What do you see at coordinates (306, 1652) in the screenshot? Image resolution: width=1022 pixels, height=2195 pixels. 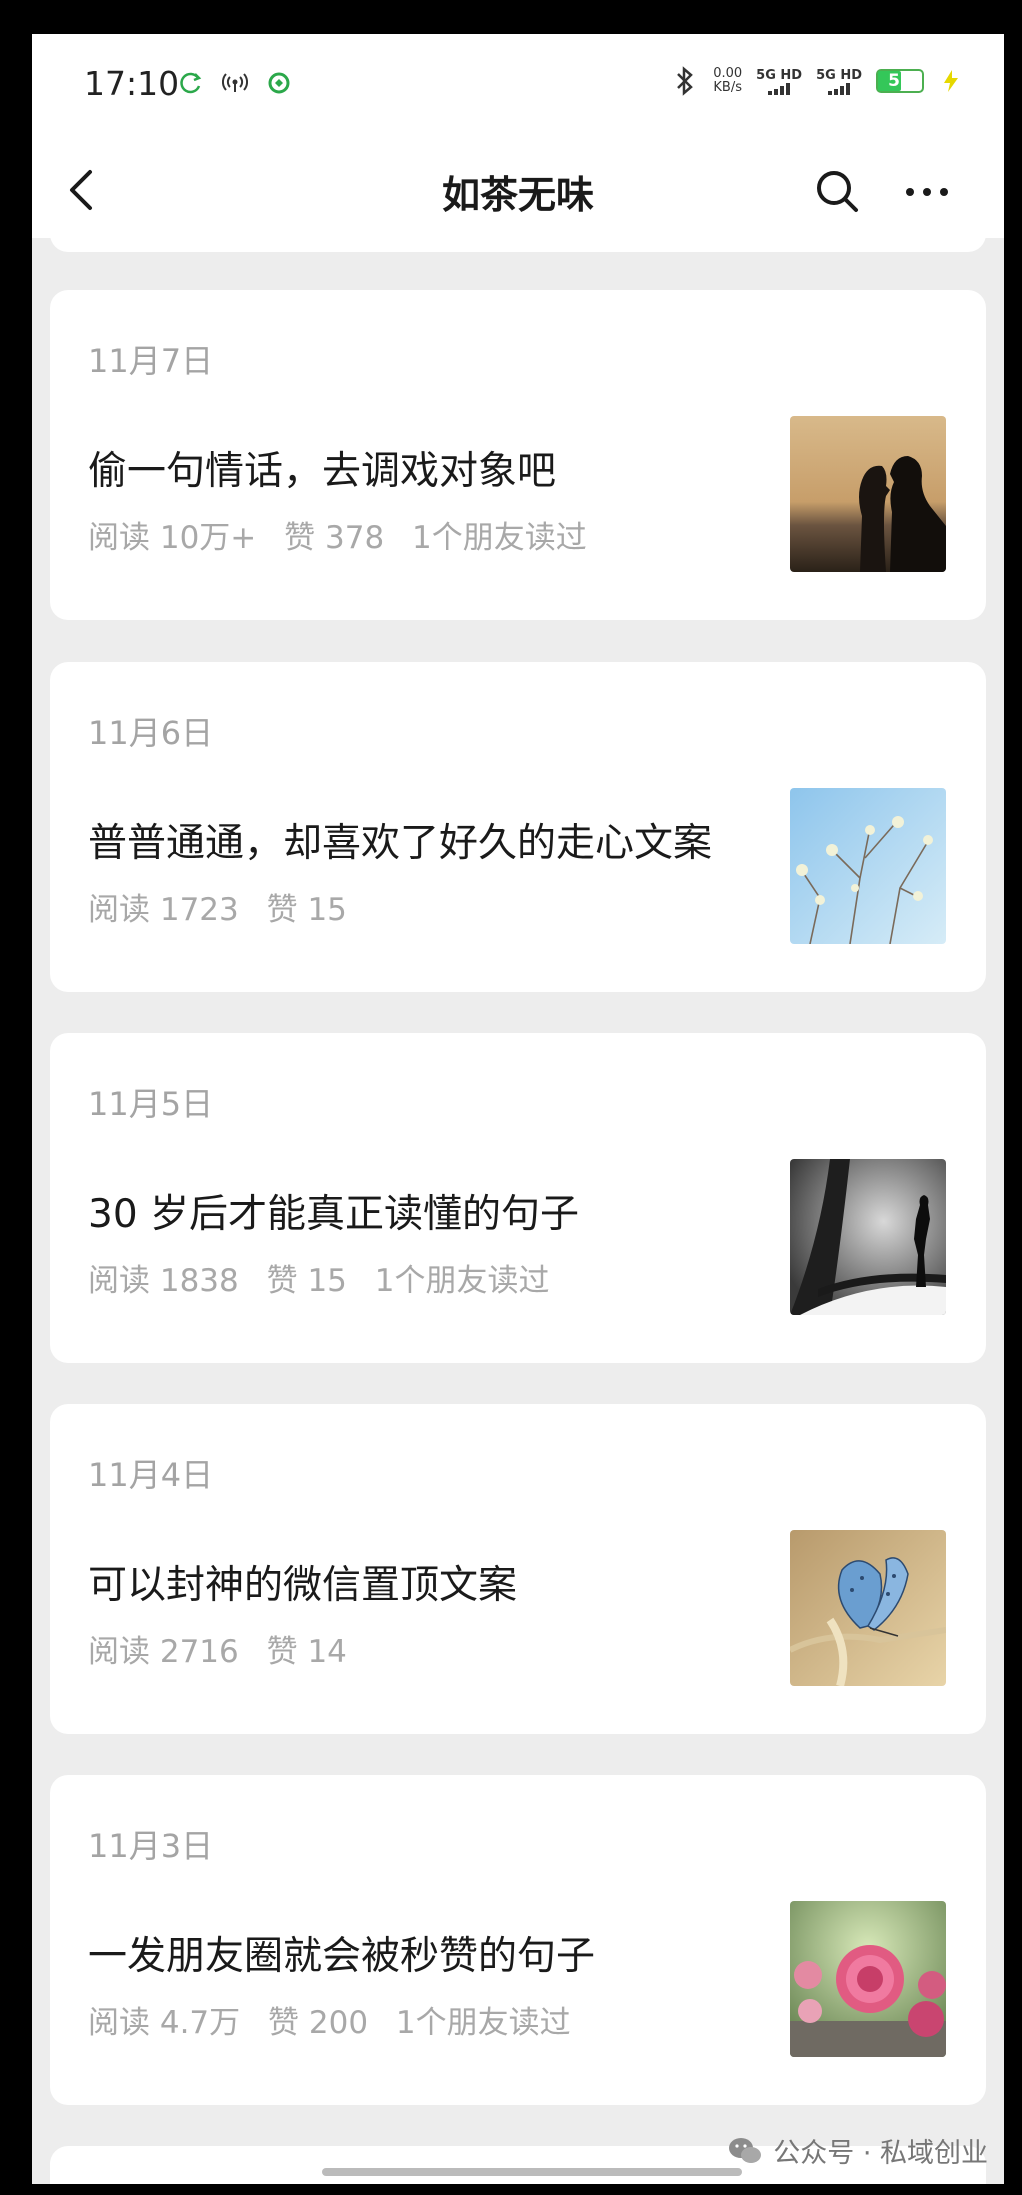 I see `like-count: 赞 14` at bounding box center [306, 1652].